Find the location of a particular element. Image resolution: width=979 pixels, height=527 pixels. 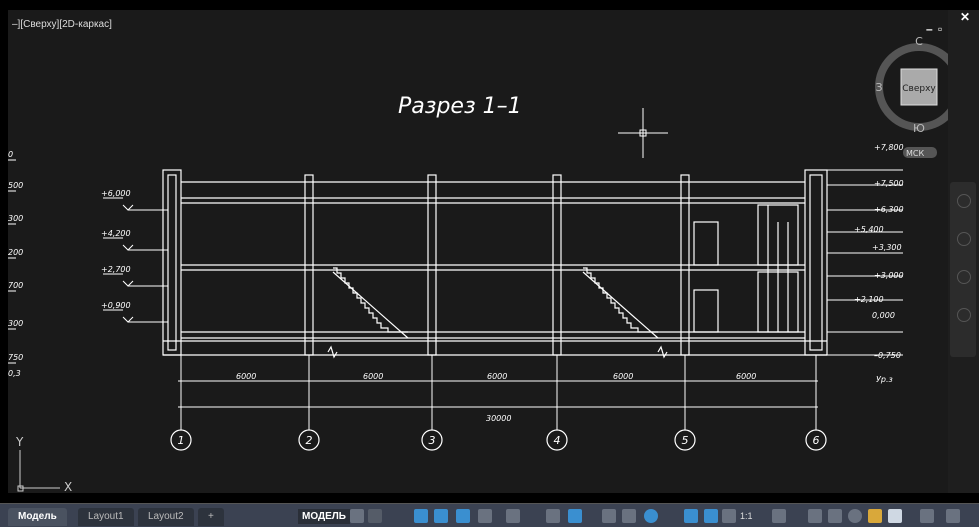

viewcube-face-label: Сверху is located at coordinates (919, 89).